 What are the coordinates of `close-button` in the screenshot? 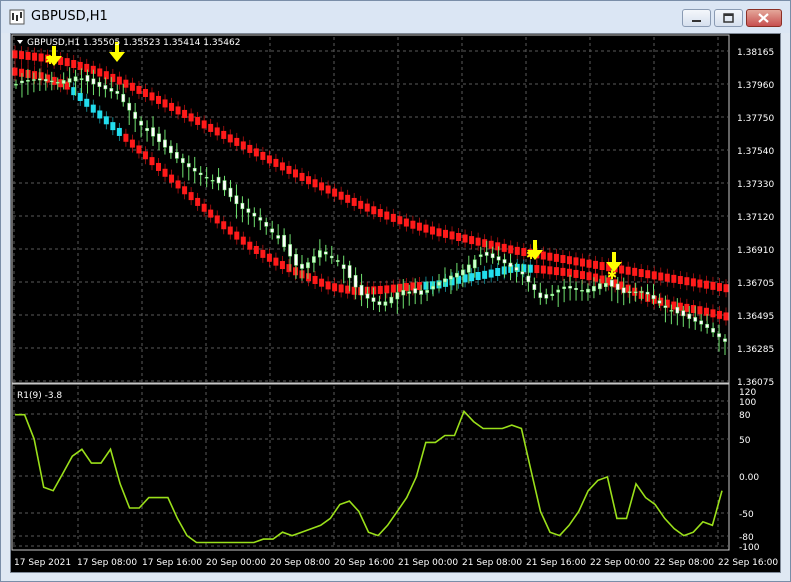 It's located at (764, 18).